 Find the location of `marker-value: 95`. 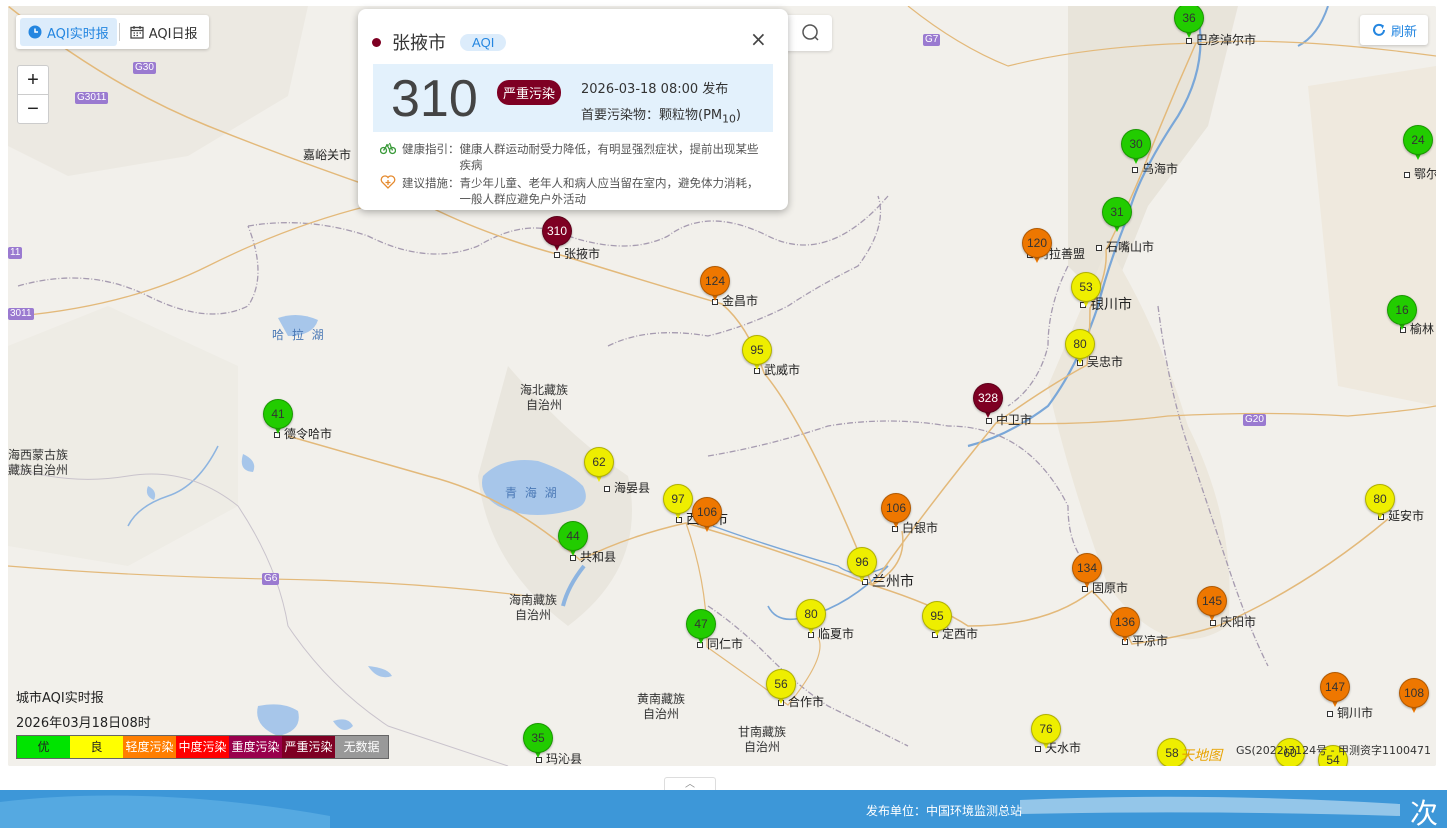

marker-value: 95 is located at coordinates (757, 350).